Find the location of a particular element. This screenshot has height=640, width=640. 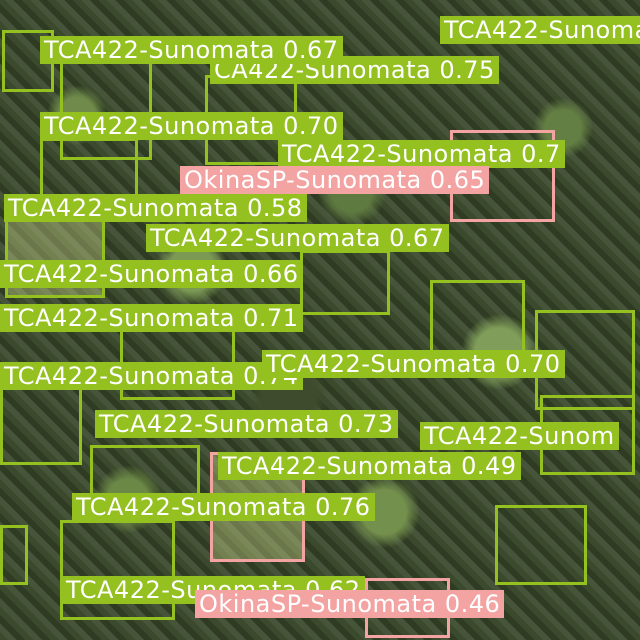

detection-label: TCA422-Sunomata 0.73 is located at coordinates (246, 424).